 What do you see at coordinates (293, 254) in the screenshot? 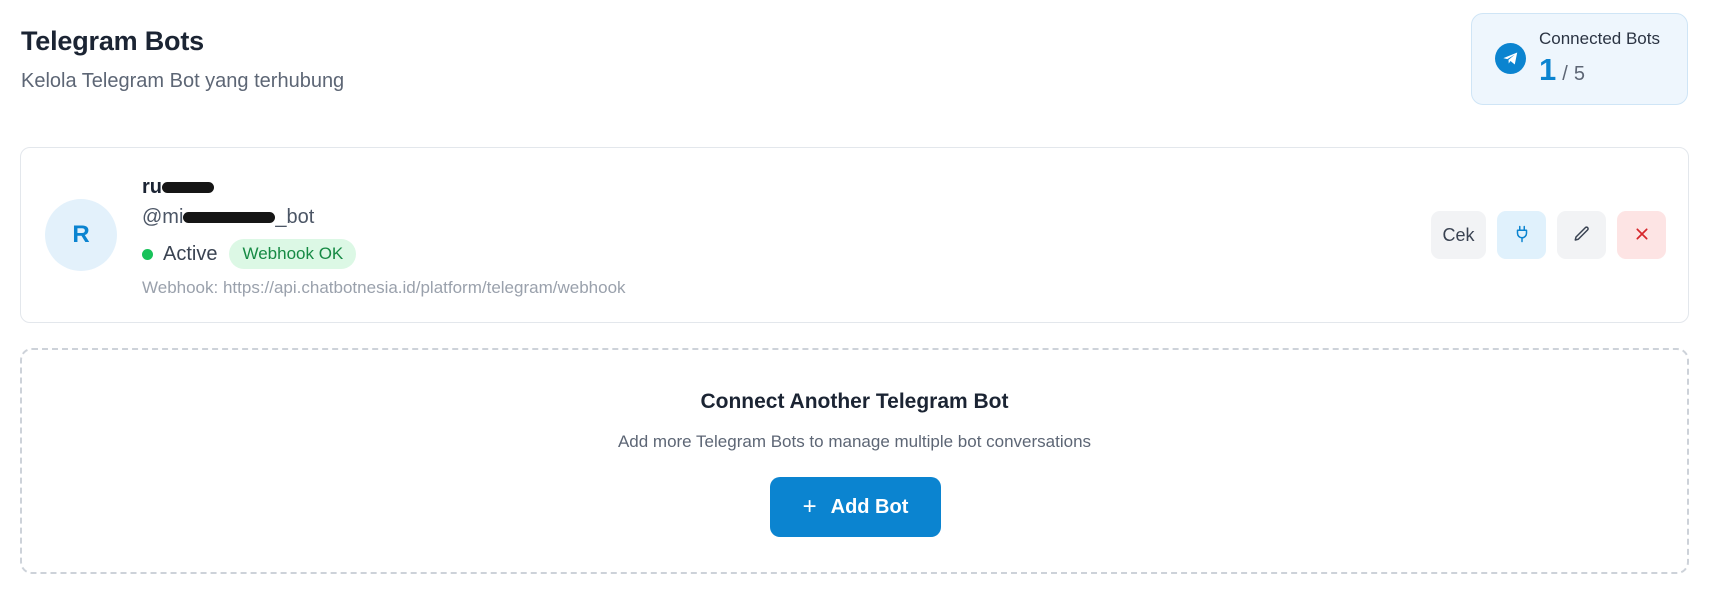
I see `webhook-status-badge: Webhook OK` at bounding box center [293, 254].